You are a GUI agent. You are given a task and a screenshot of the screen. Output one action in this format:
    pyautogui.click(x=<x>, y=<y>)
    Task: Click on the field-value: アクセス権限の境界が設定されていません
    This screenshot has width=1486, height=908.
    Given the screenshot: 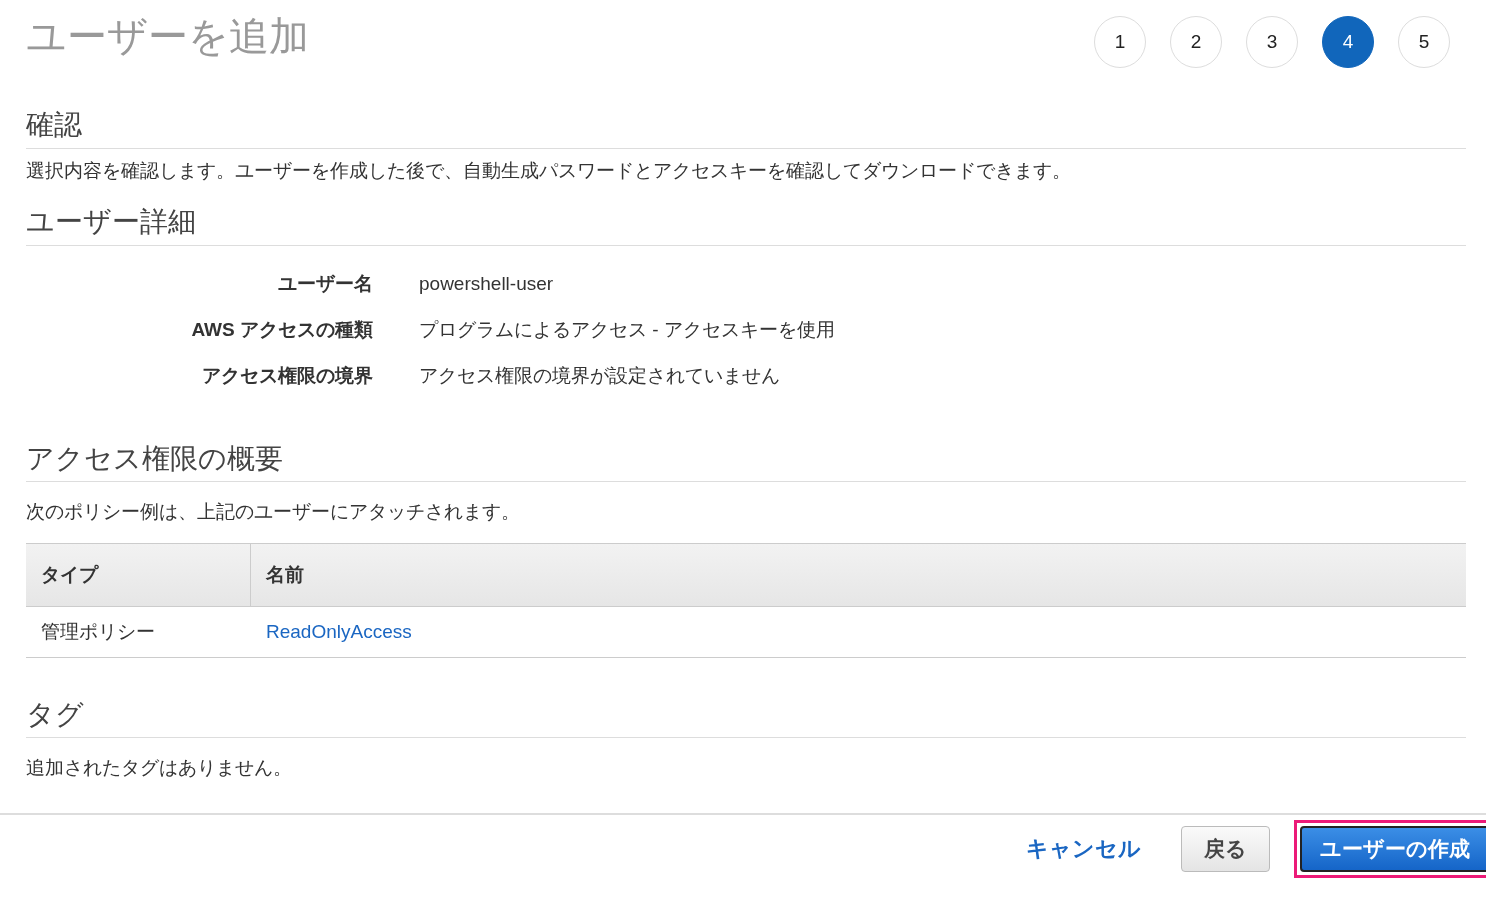 What is the action you would take?
    pyautogui.click(x=599, y=376)
    